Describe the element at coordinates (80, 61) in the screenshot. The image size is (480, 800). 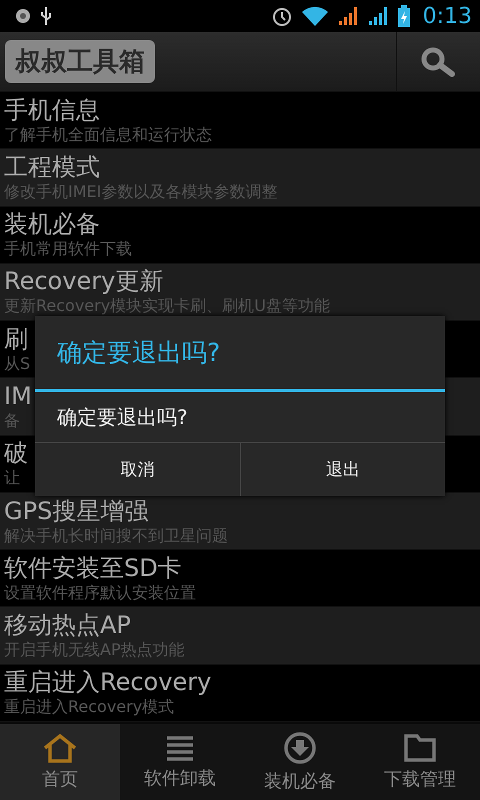
I see `app-logo: 叔叔工具箱` at that location.